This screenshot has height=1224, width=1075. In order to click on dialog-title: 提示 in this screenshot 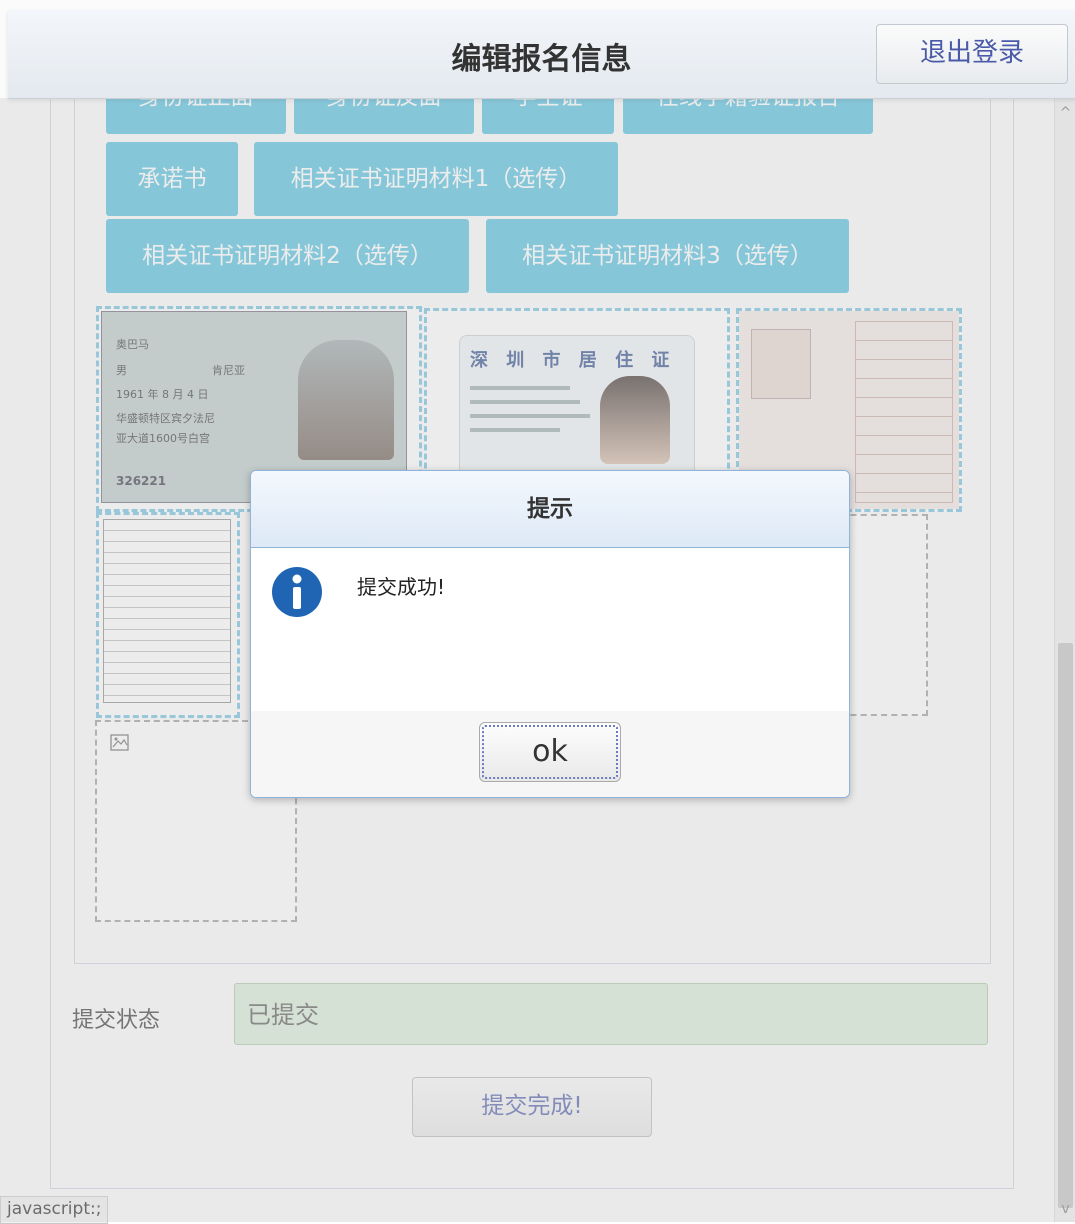, I will do `click(550, 509)`.